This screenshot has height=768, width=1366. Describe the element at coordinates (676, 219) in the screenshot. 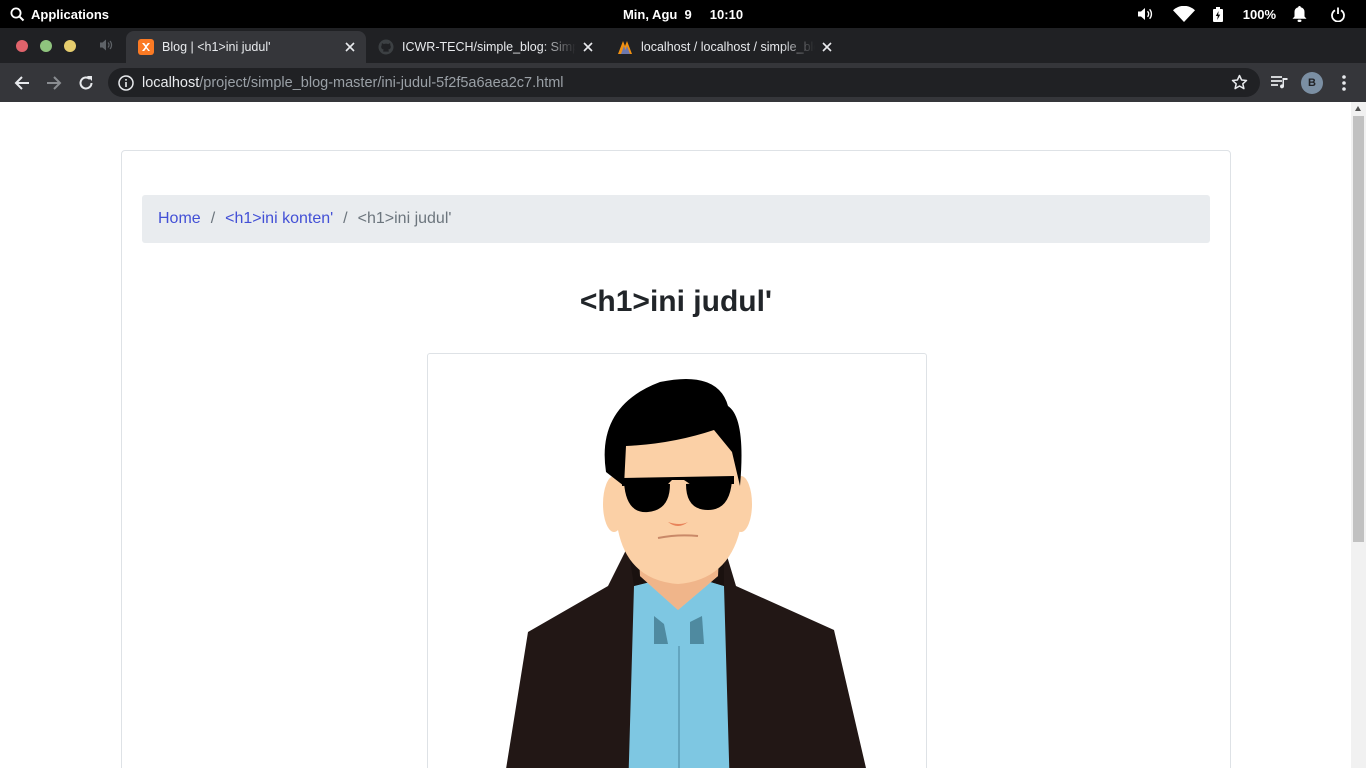

I see `breadcrumb: Home / <h1>ini konten' / <h1>ini judul'` at that location.